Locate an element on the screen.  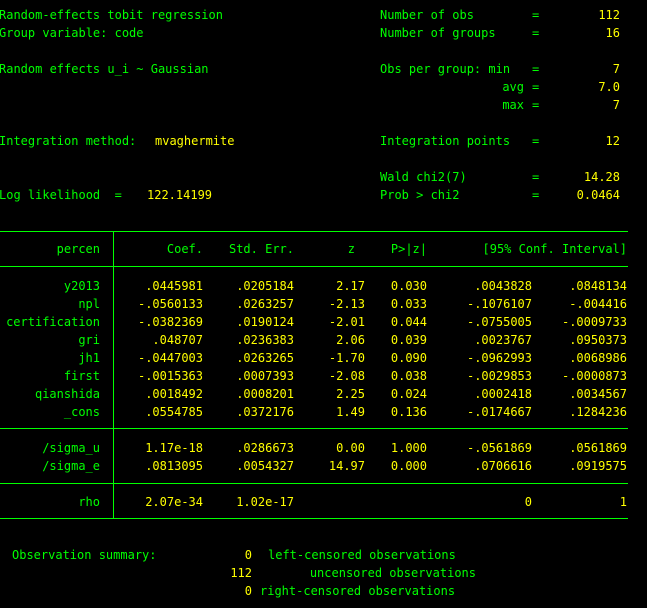
stderr-cell: .0236383 is located at coordinates (265, 340).